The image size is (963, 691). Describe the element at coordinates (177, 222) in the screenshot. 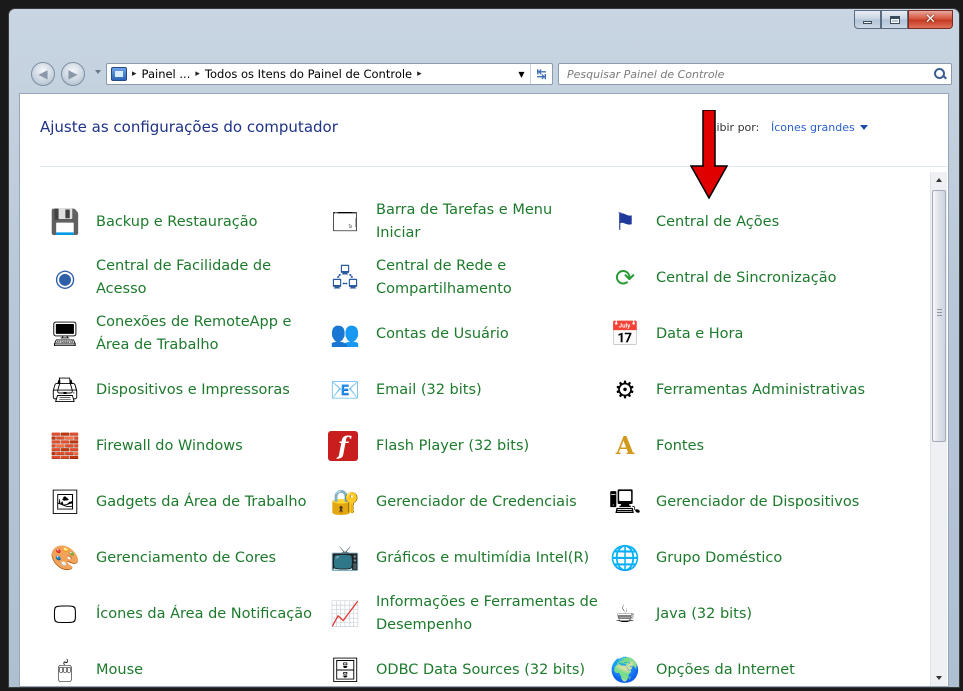

I see `item-label: Backup e Restauração` at that location.